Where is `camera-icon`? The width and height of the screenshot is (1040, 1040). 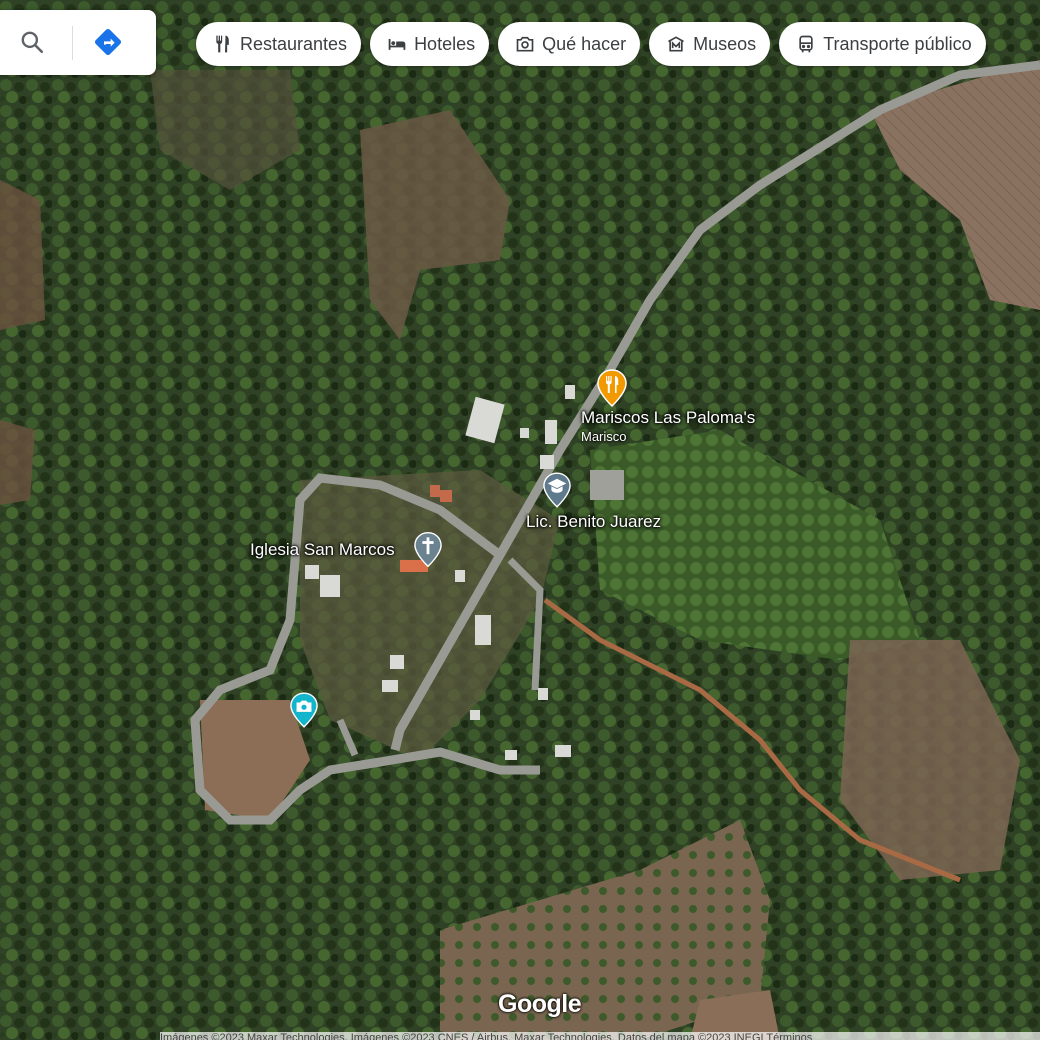 camera-icon is located at coordinates (525, 44).